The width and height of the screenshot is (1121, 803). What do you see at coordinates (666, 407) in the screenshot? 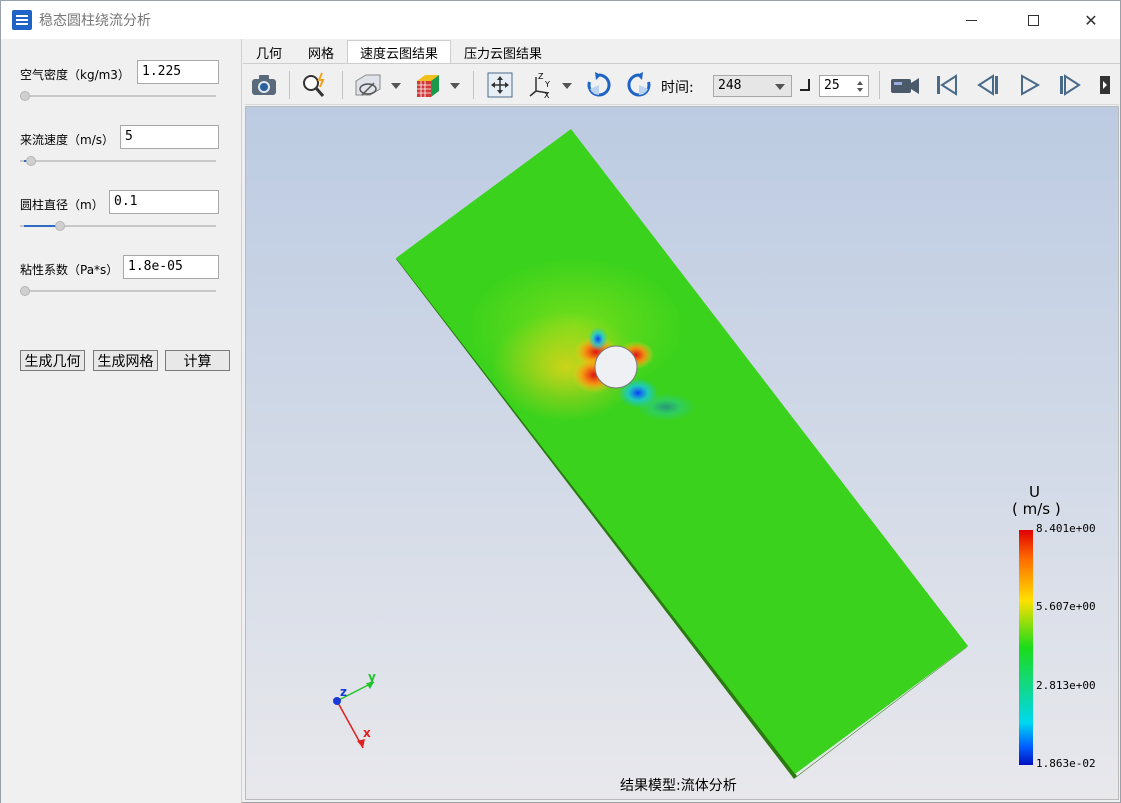
I see `wake-region` at bounding box center [666, 407].